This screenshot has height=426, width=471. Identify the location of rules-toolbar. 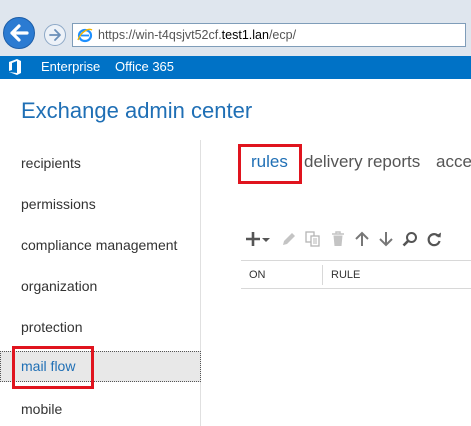
(344, 240).